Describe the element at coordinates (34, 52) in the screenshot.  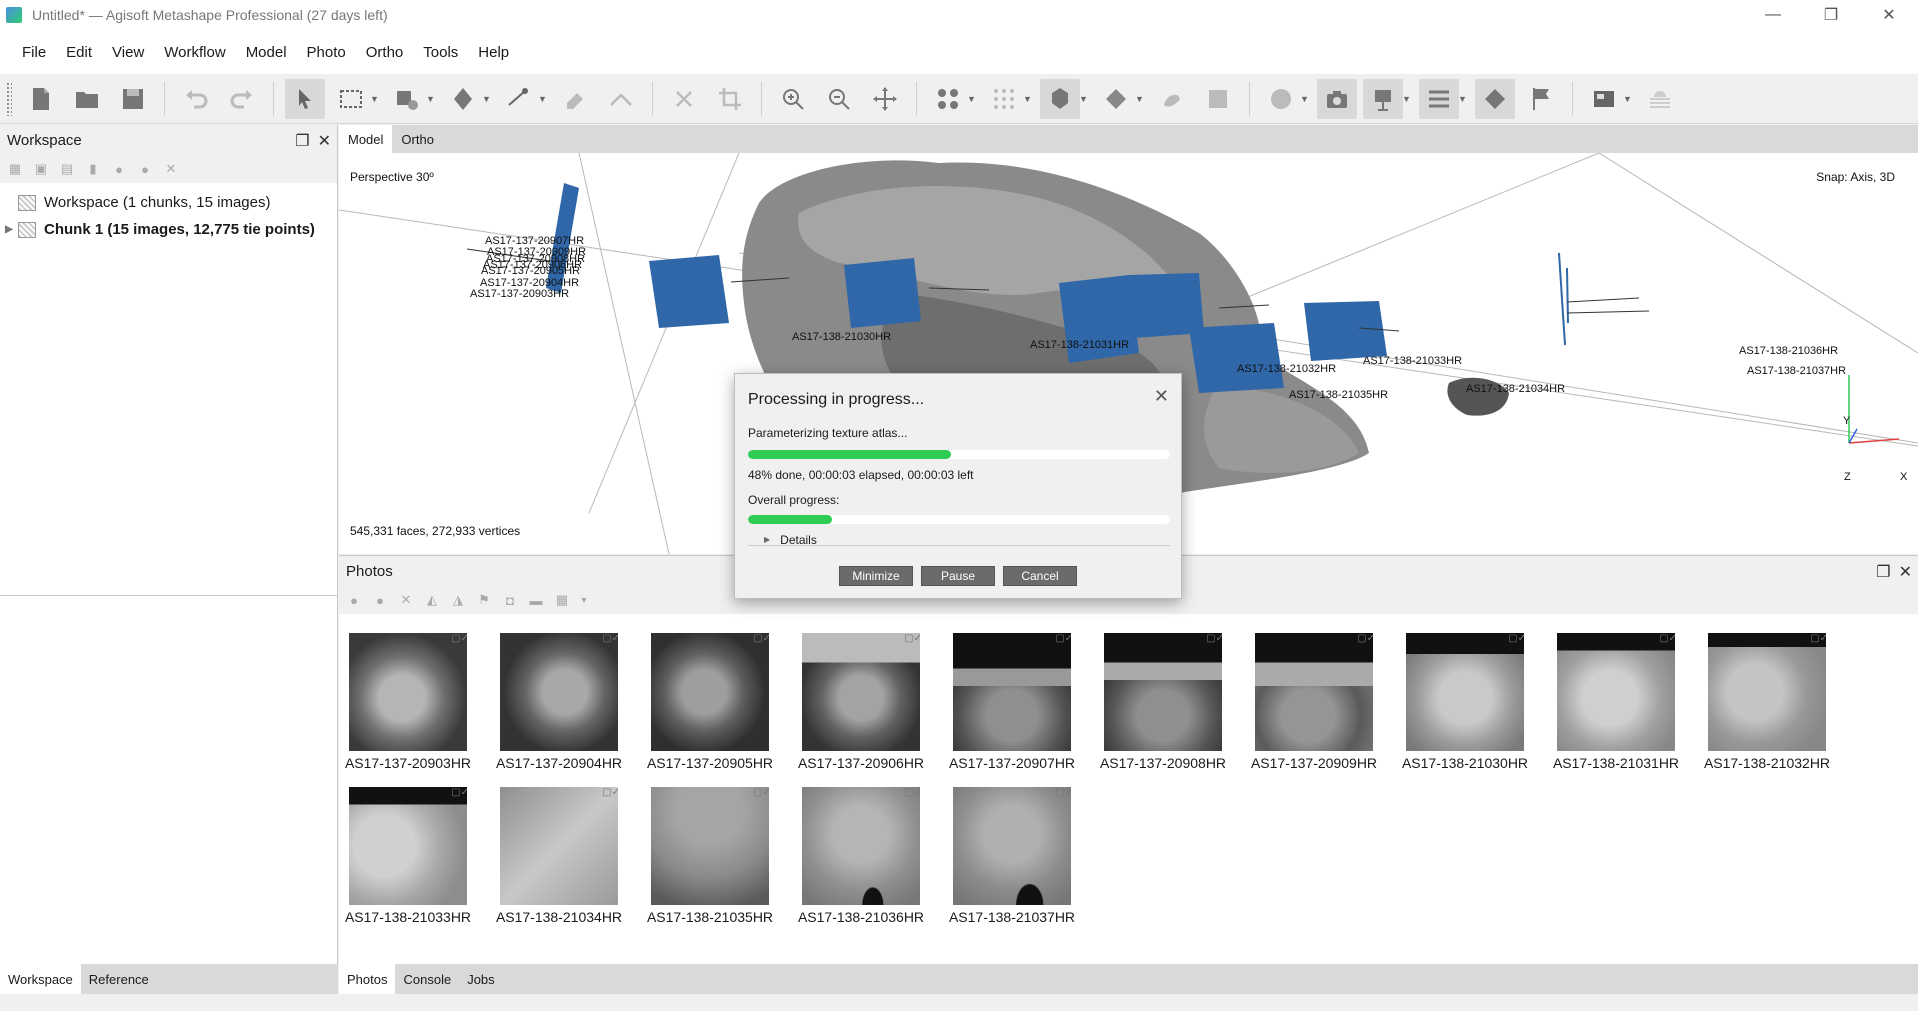
I see `menu-file: File` at that location.